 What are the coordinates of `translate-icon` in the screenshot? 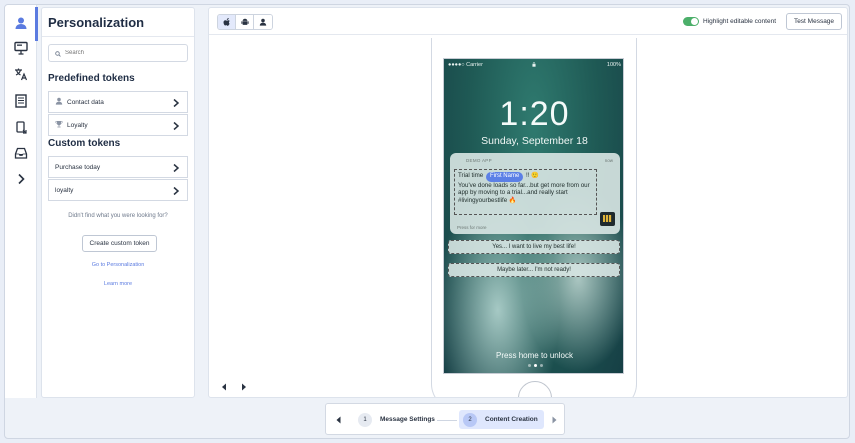 It's located at (21, 76).